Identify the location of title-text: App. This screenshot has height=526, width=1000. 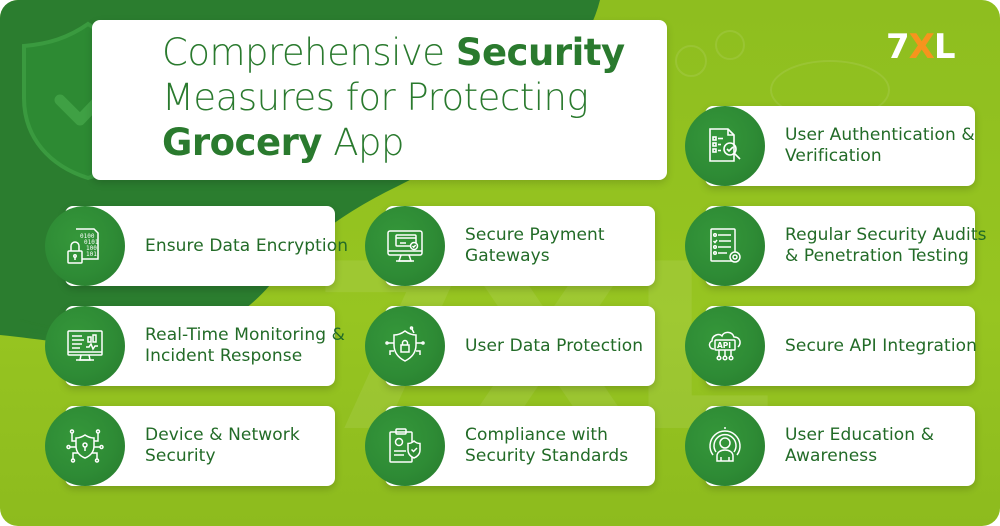
(362, 142).